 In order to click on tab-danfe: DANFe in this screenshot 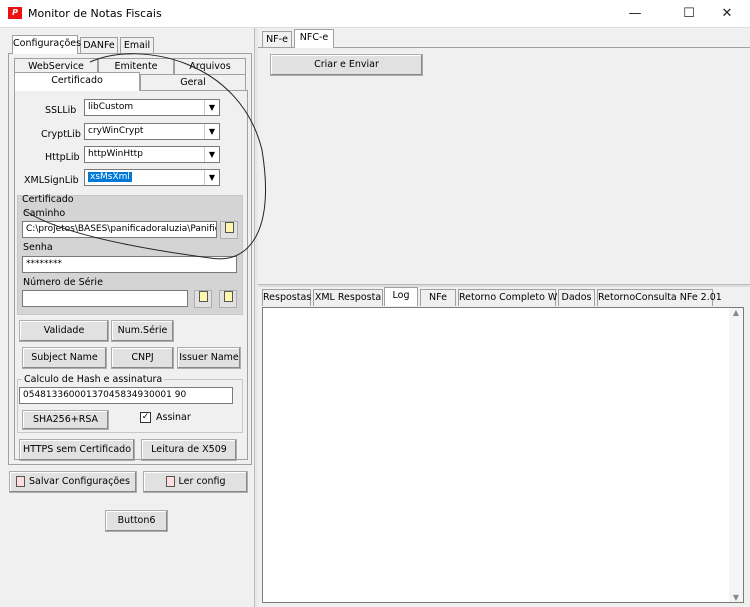, I will do `click(99, 45)`.